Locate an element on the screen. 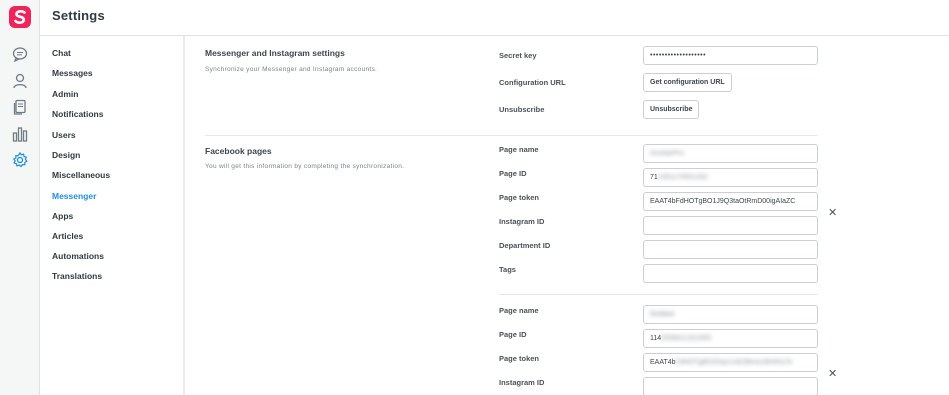  gear-icon is located at coordinates (20, 160).